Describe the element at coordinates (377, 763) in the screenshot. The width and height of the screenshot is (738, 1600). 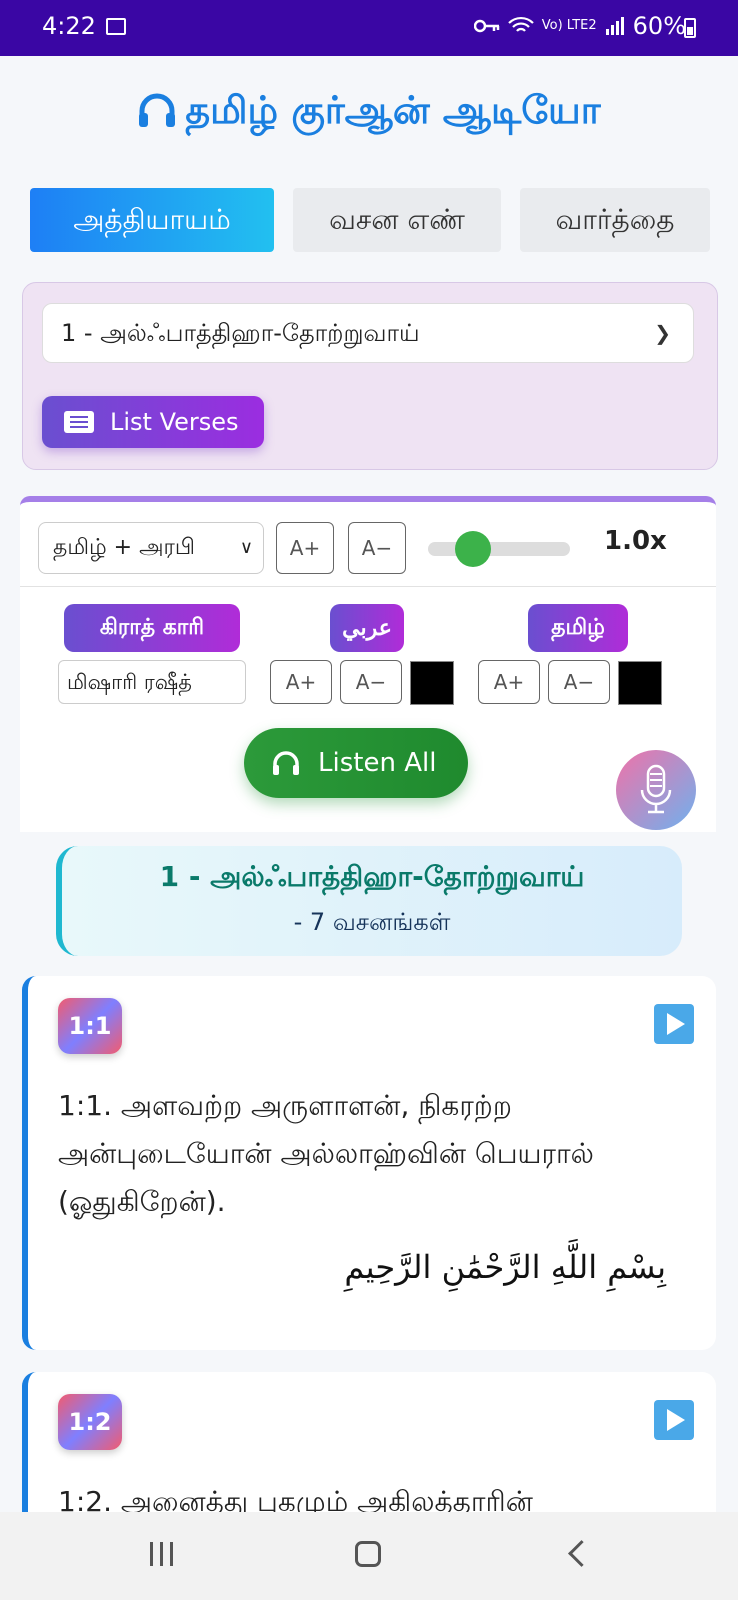
I see `listen-all-label: Listen All` at that location.